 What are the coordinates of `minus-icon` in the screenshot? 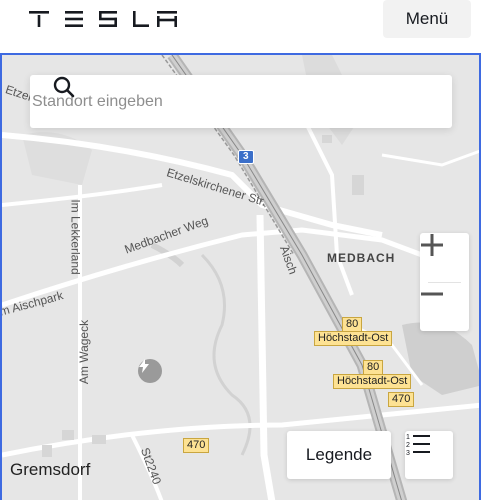 It's located at (432, 294).